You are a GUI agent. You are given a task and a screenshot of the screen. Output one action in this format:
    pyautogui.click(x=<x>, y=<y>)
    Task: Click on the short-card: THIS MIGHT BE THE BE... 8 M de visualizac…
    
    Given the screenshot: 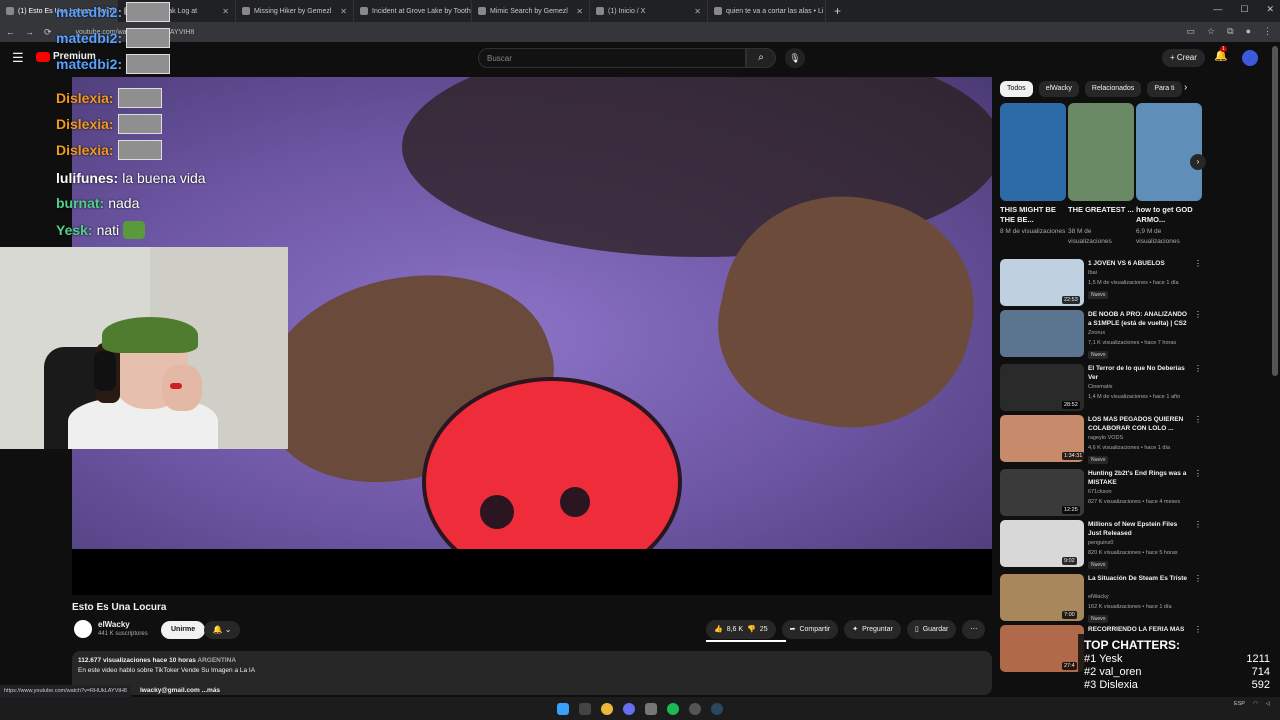 What is the action you would take?
    pyautogui.click(x=1033, y=175)
    